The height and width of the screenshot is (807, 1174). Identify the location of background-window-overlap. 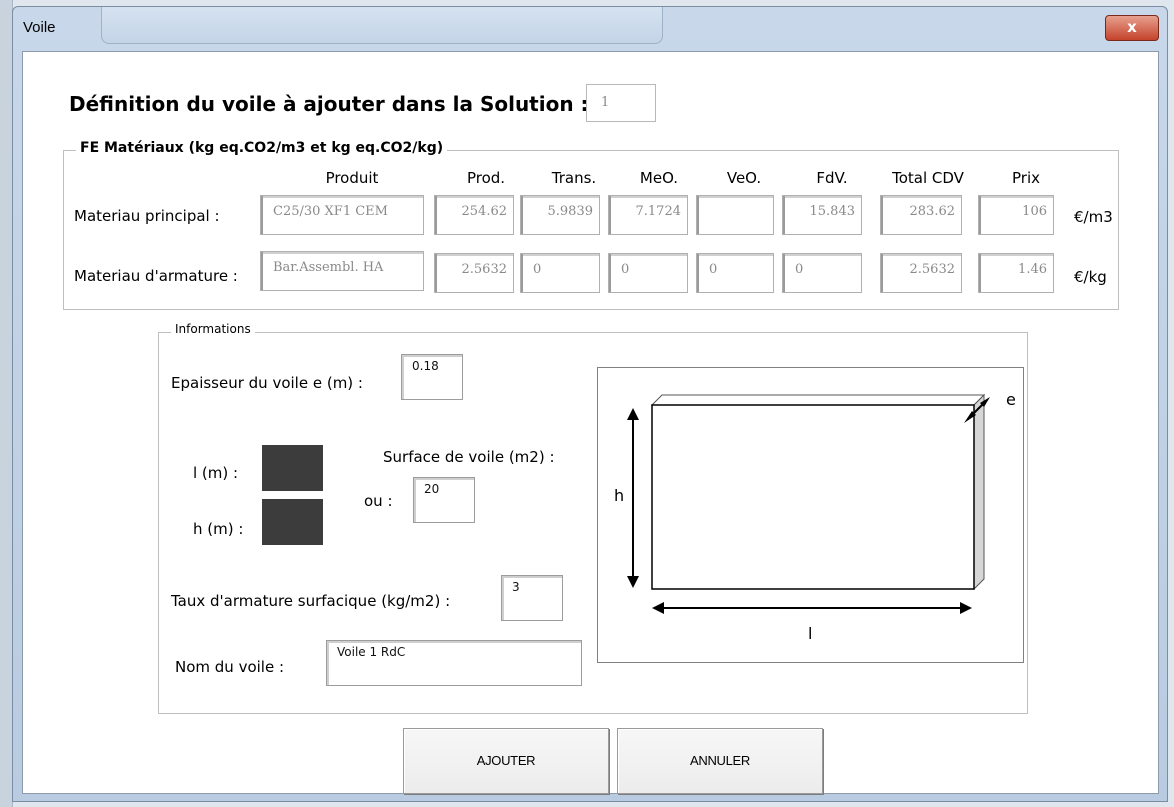
(382, 25).